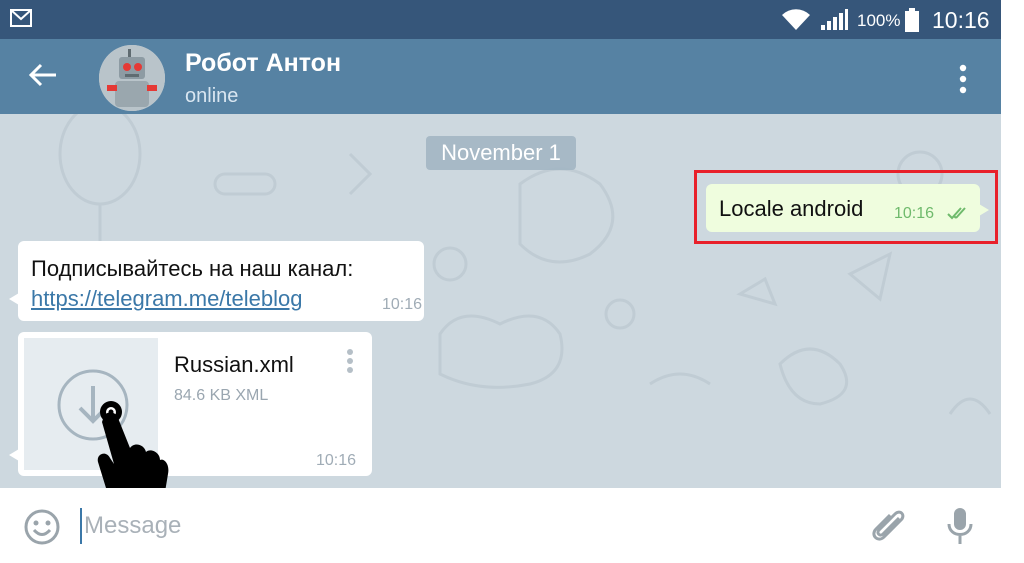  I want to click on robot-avatar-icon, so click(132, 78).